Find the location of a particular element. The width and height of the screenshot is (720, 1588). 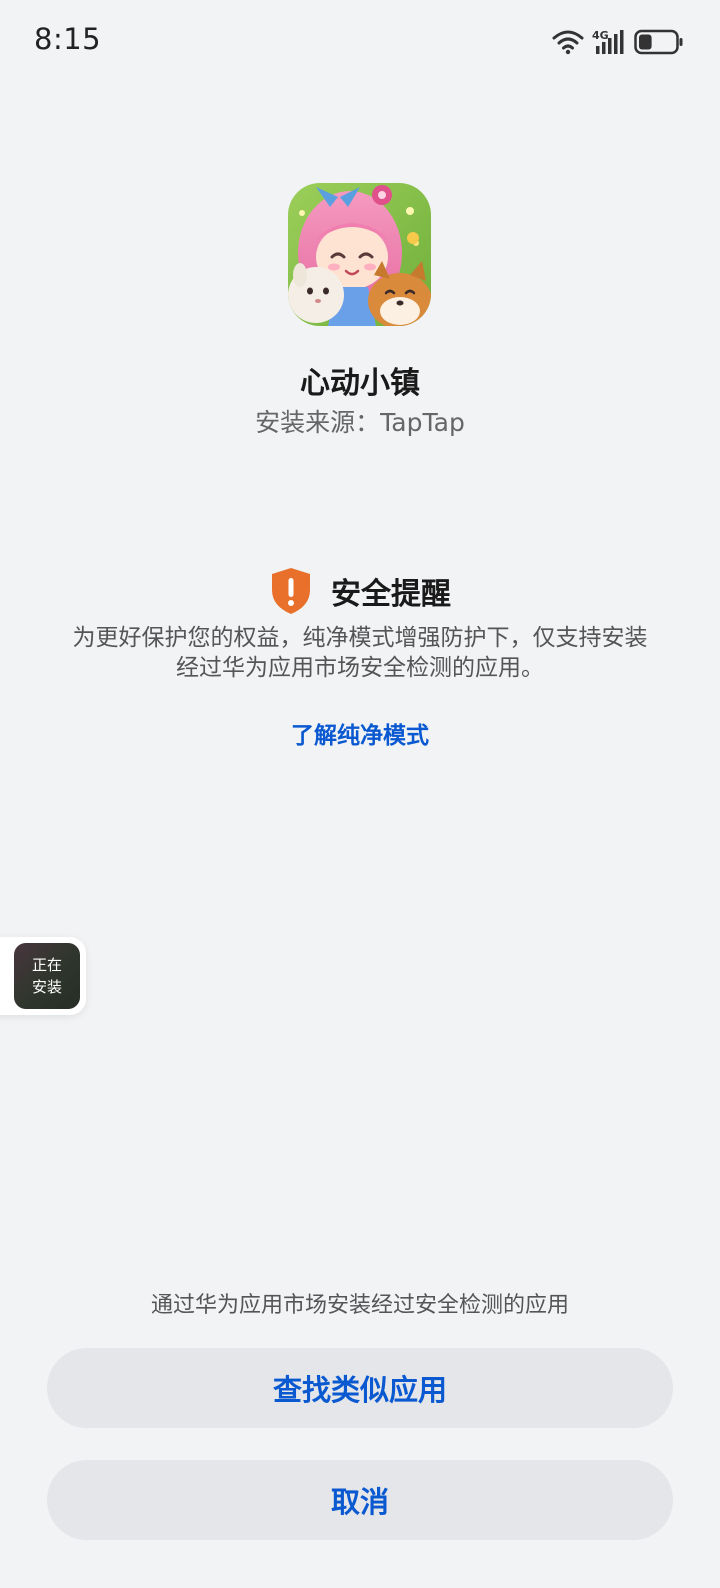

install-source: 安装来源：TapTap is located at coordinates (360, 422).